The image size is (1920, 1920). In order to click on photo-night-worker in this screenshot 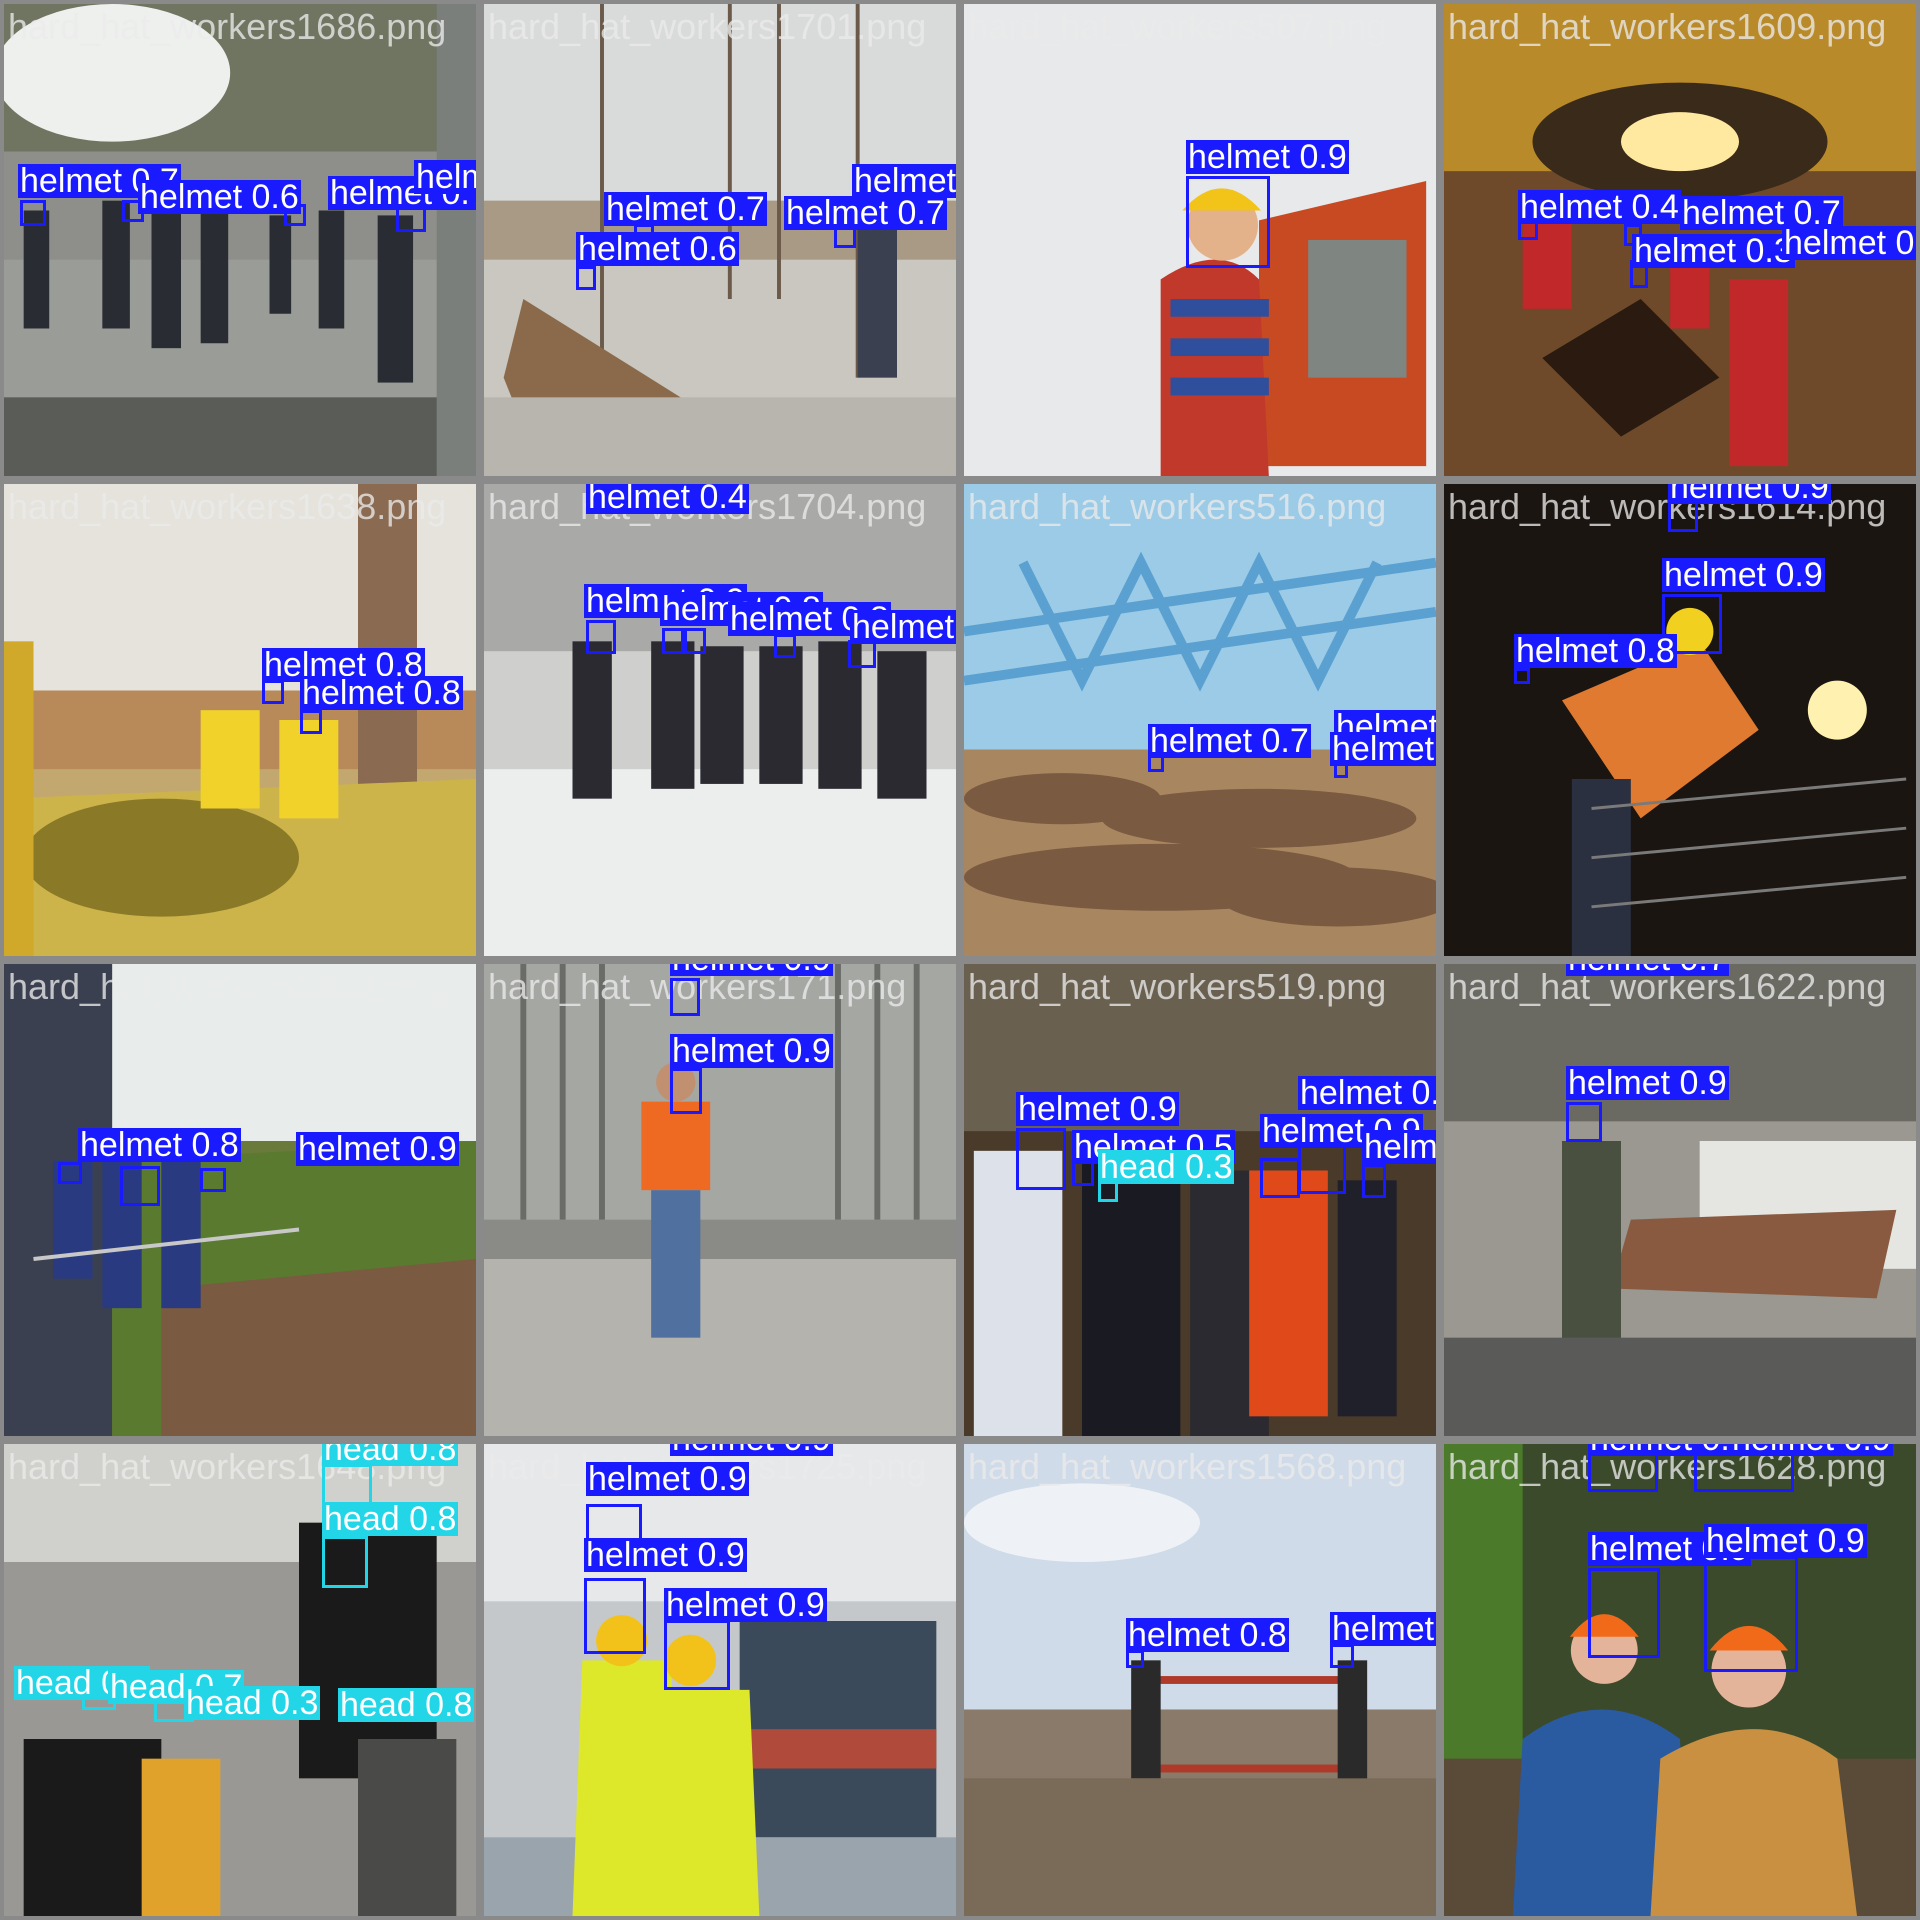, I will do `click(1680, 720)`.